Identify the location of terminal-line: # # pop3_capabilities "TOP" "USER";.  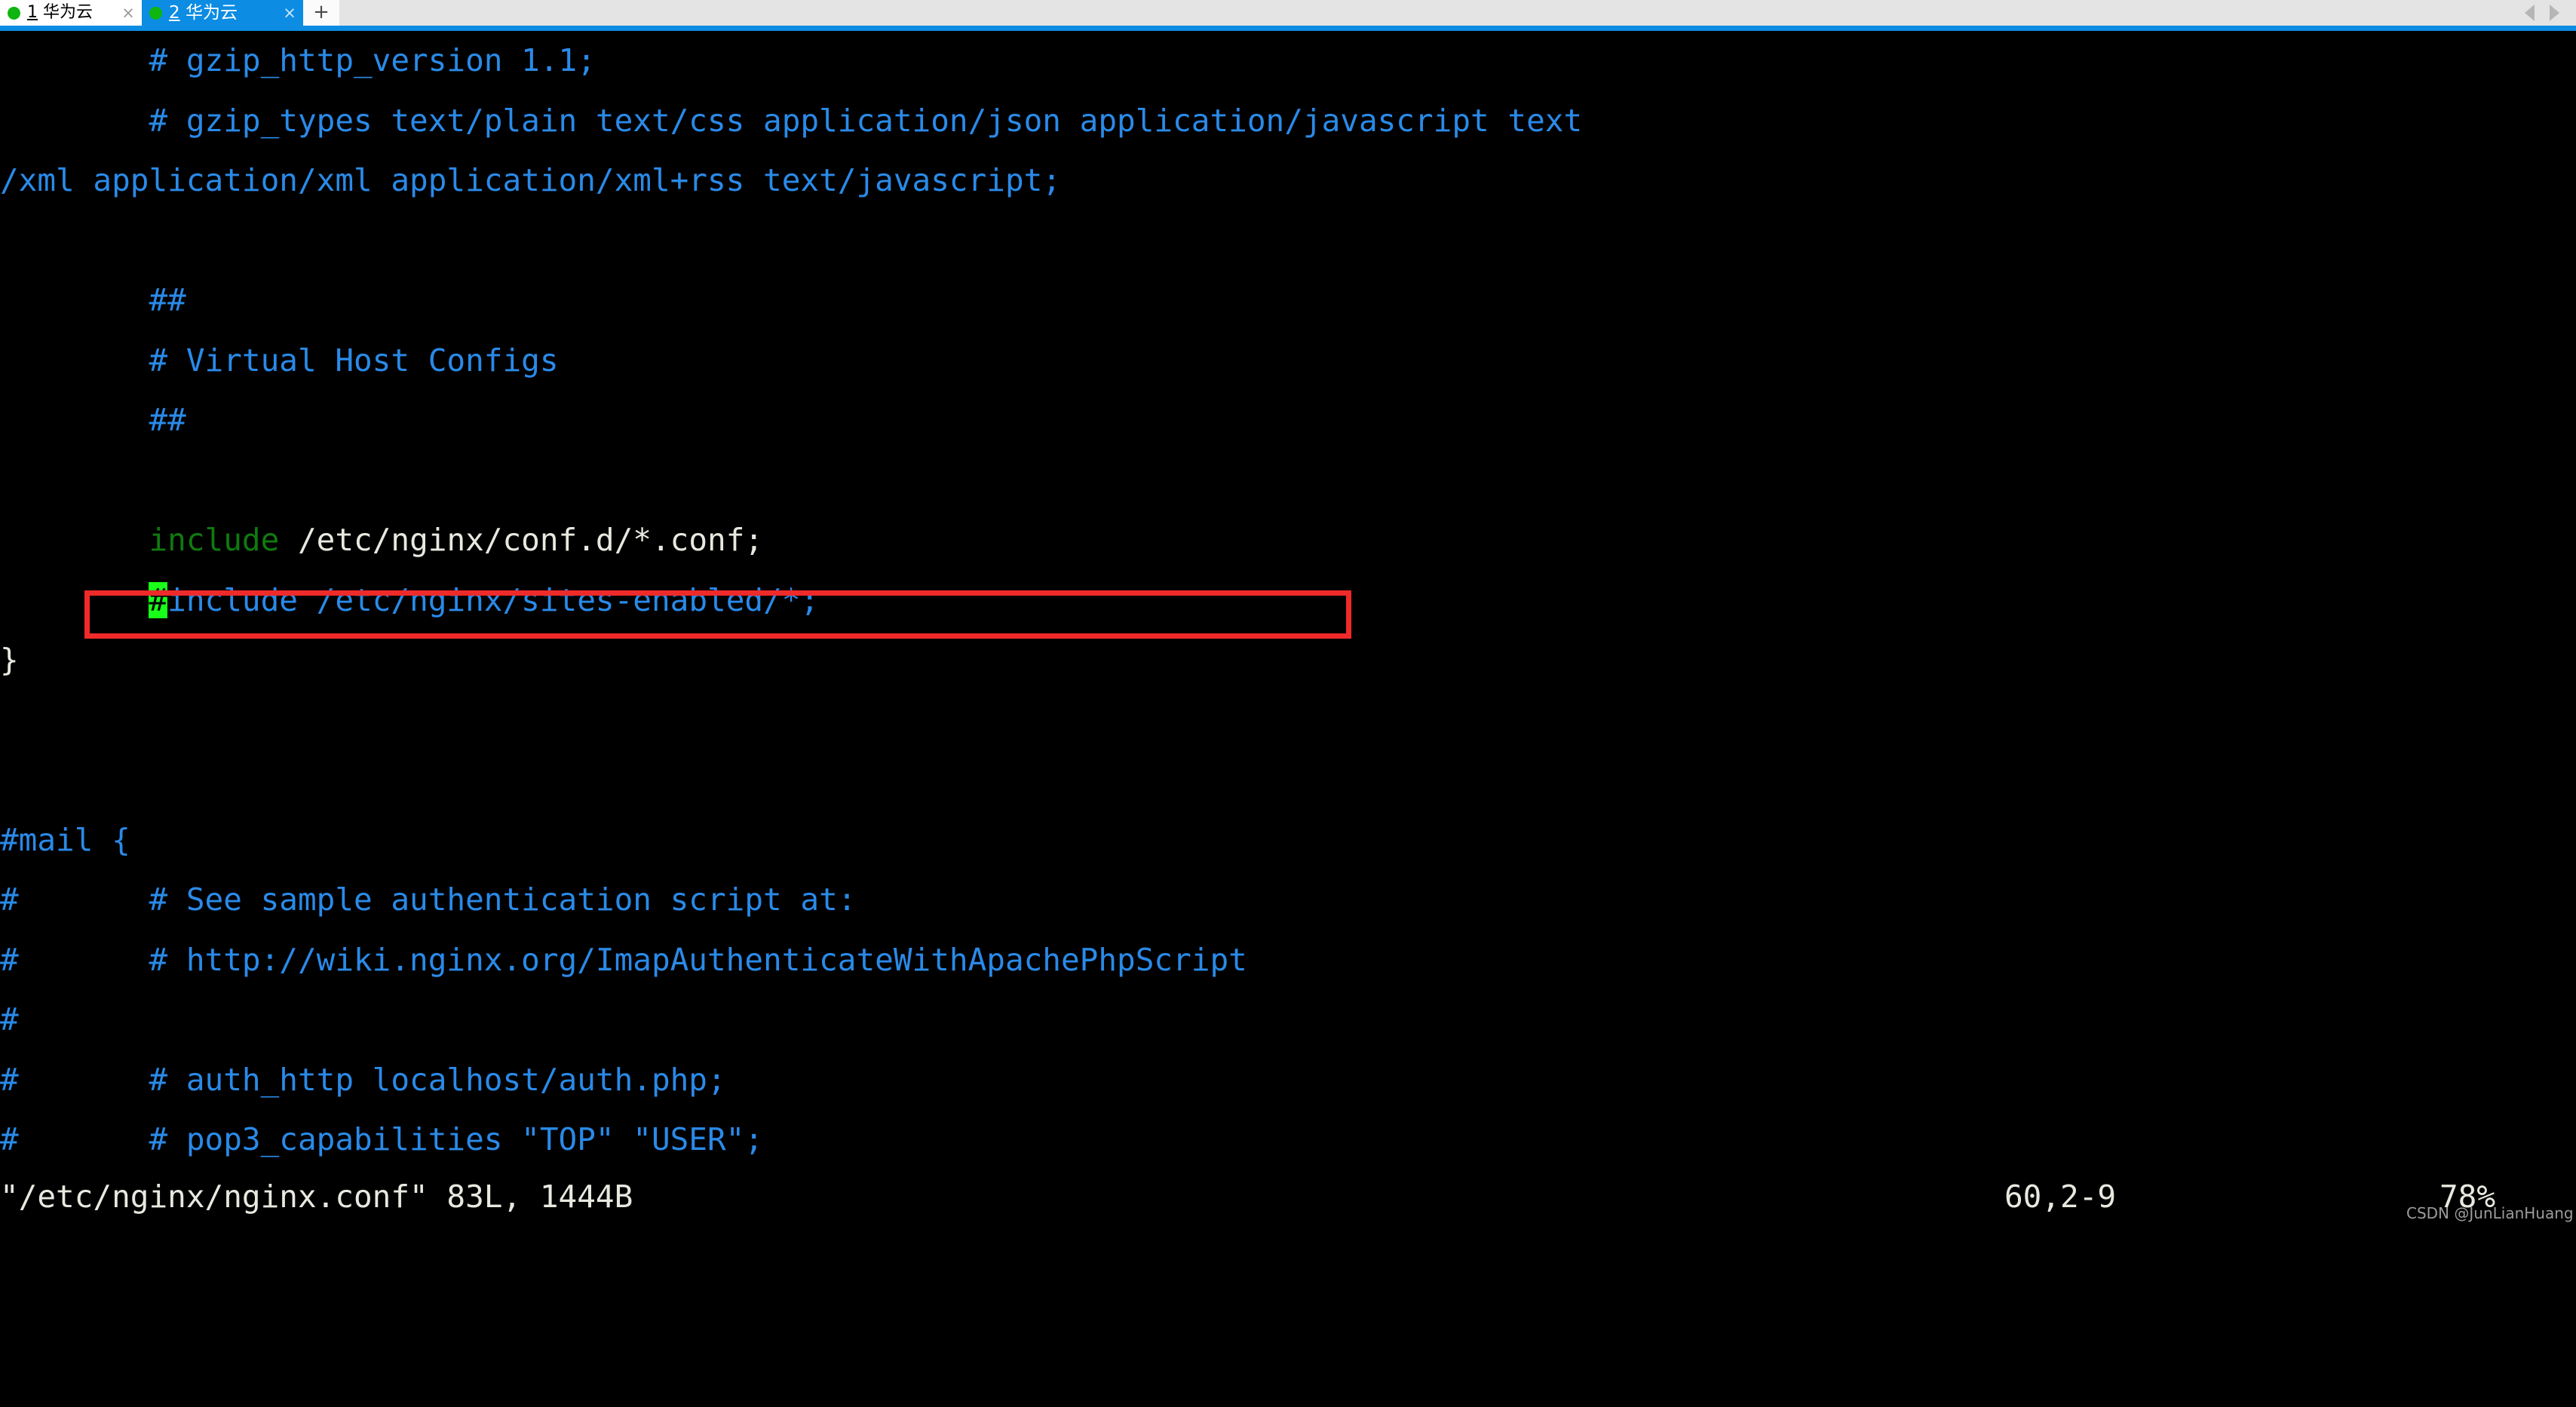
(1288, 1140).